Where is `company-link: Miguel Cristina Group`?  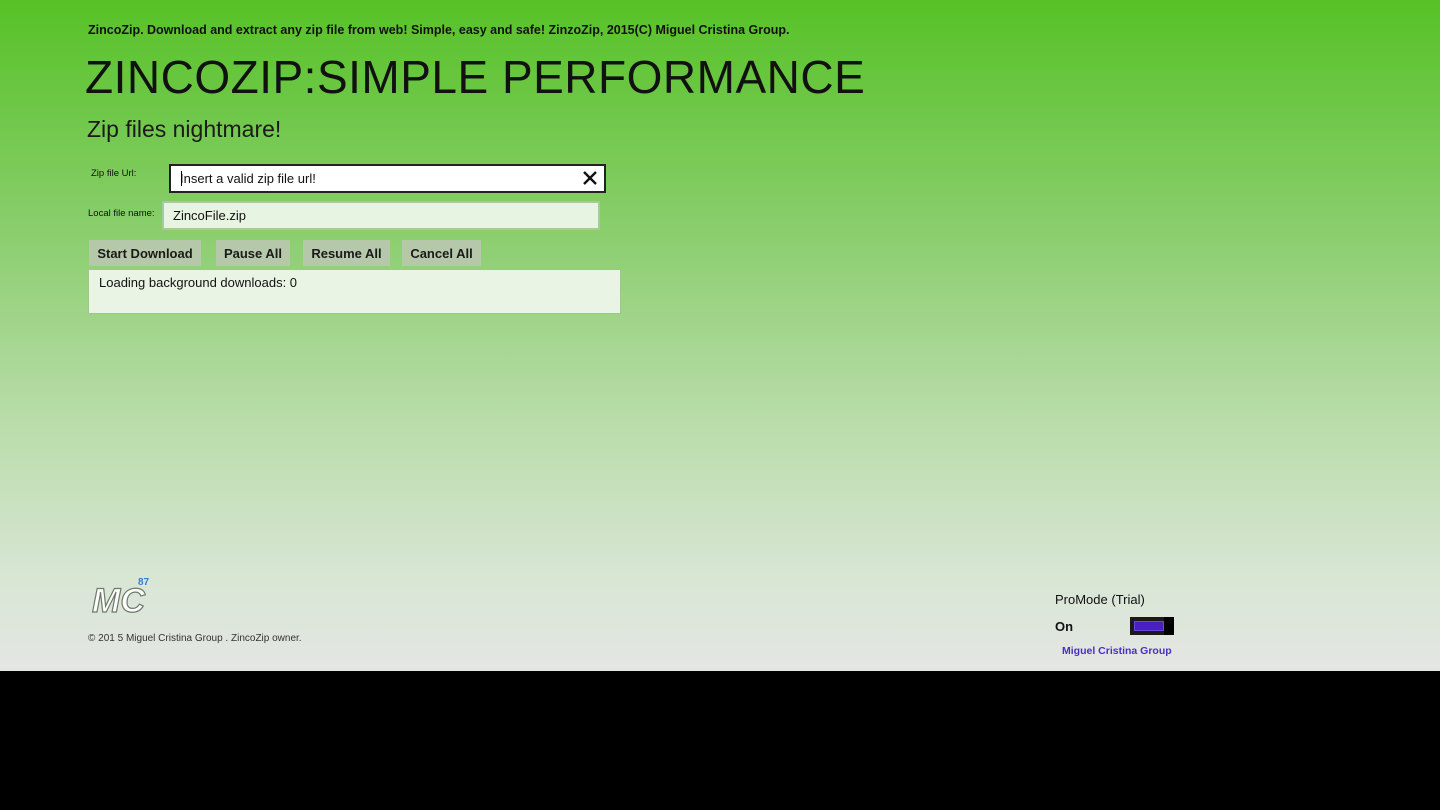
company-link: Miguel Cristina Group is located at coordinates (1117, 651).